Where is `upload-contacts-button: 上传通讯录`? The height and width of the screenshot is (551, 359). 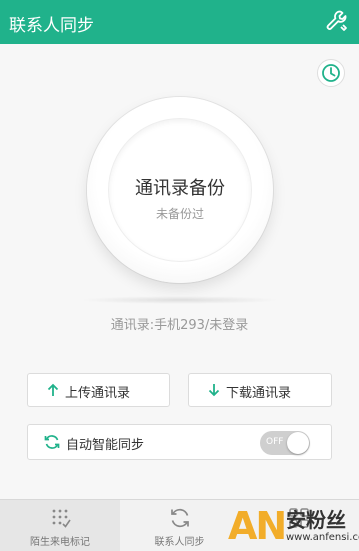 upload-contacts-button: 上传通讯录 is located at coordinates (98, 390).